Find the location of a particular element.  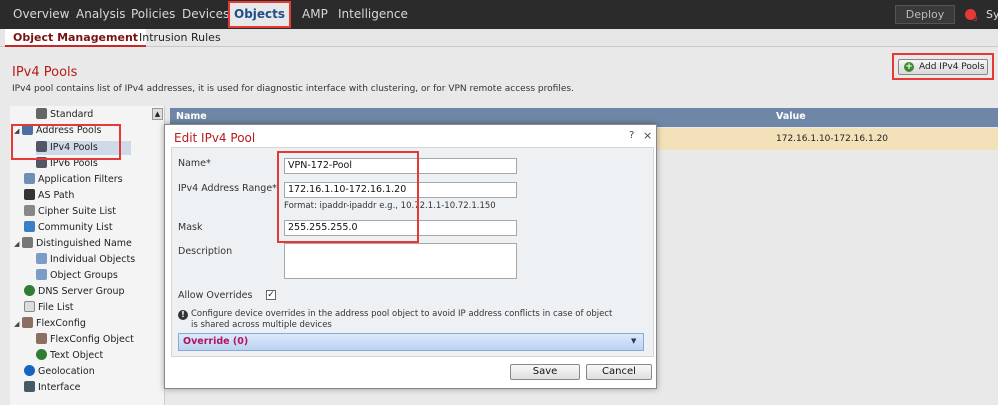

column-header-name: Name is located at coordinates (191, 116).